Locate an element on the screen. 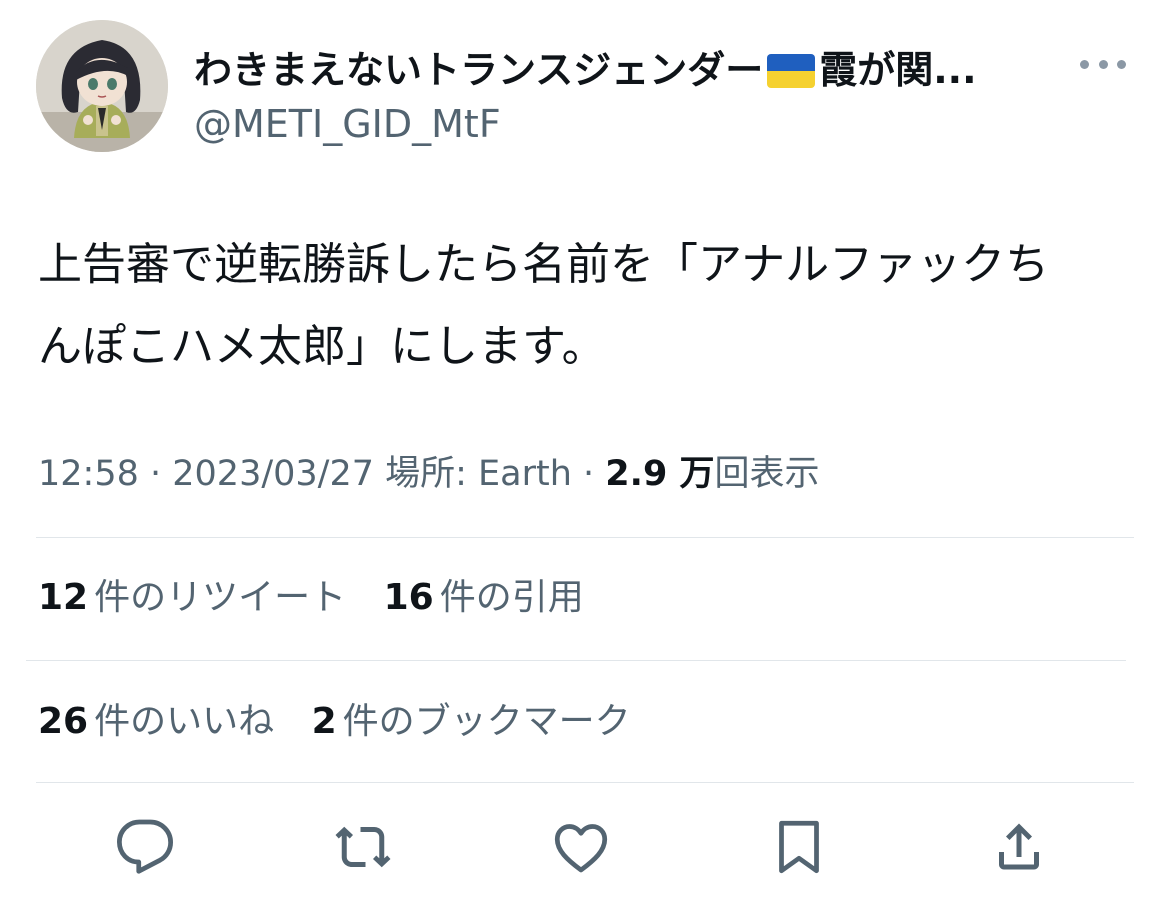 This screenshot has height=913, width=1170. bookmarks-count: 2 is located at coordinates (324, 721).